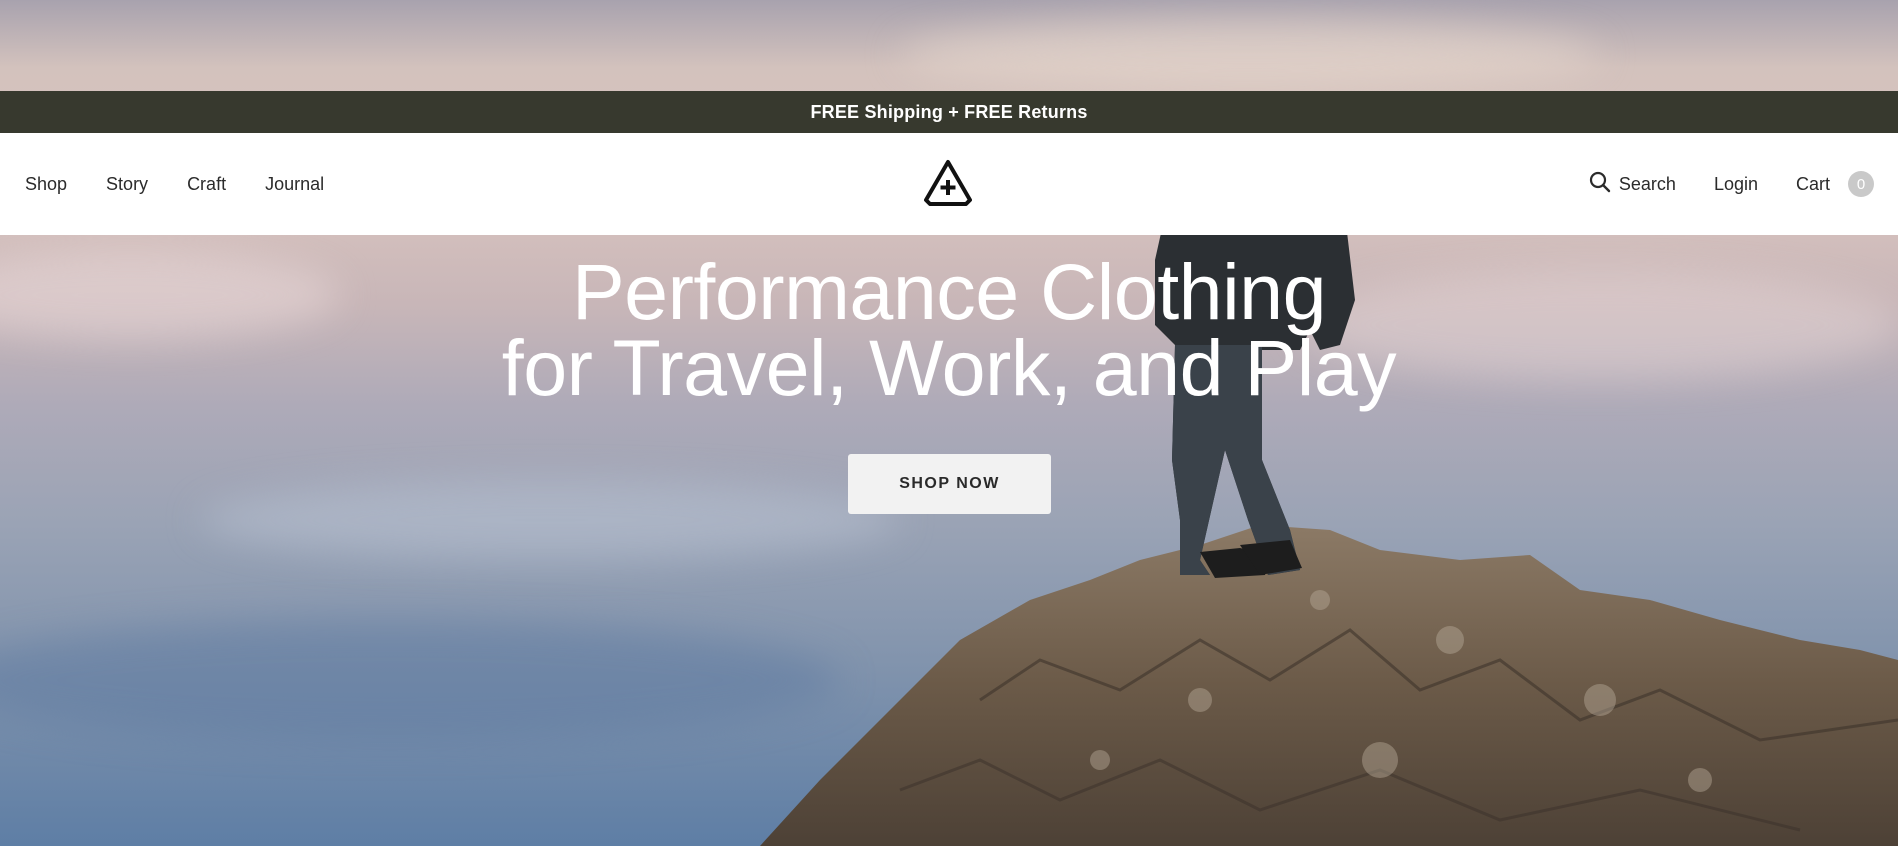 The image size is (1898, 846). Describe the element at coordinates (949, 367) in the screenshot. I see `hero-title-line-2: for Travel, Work, and Play` at that location.